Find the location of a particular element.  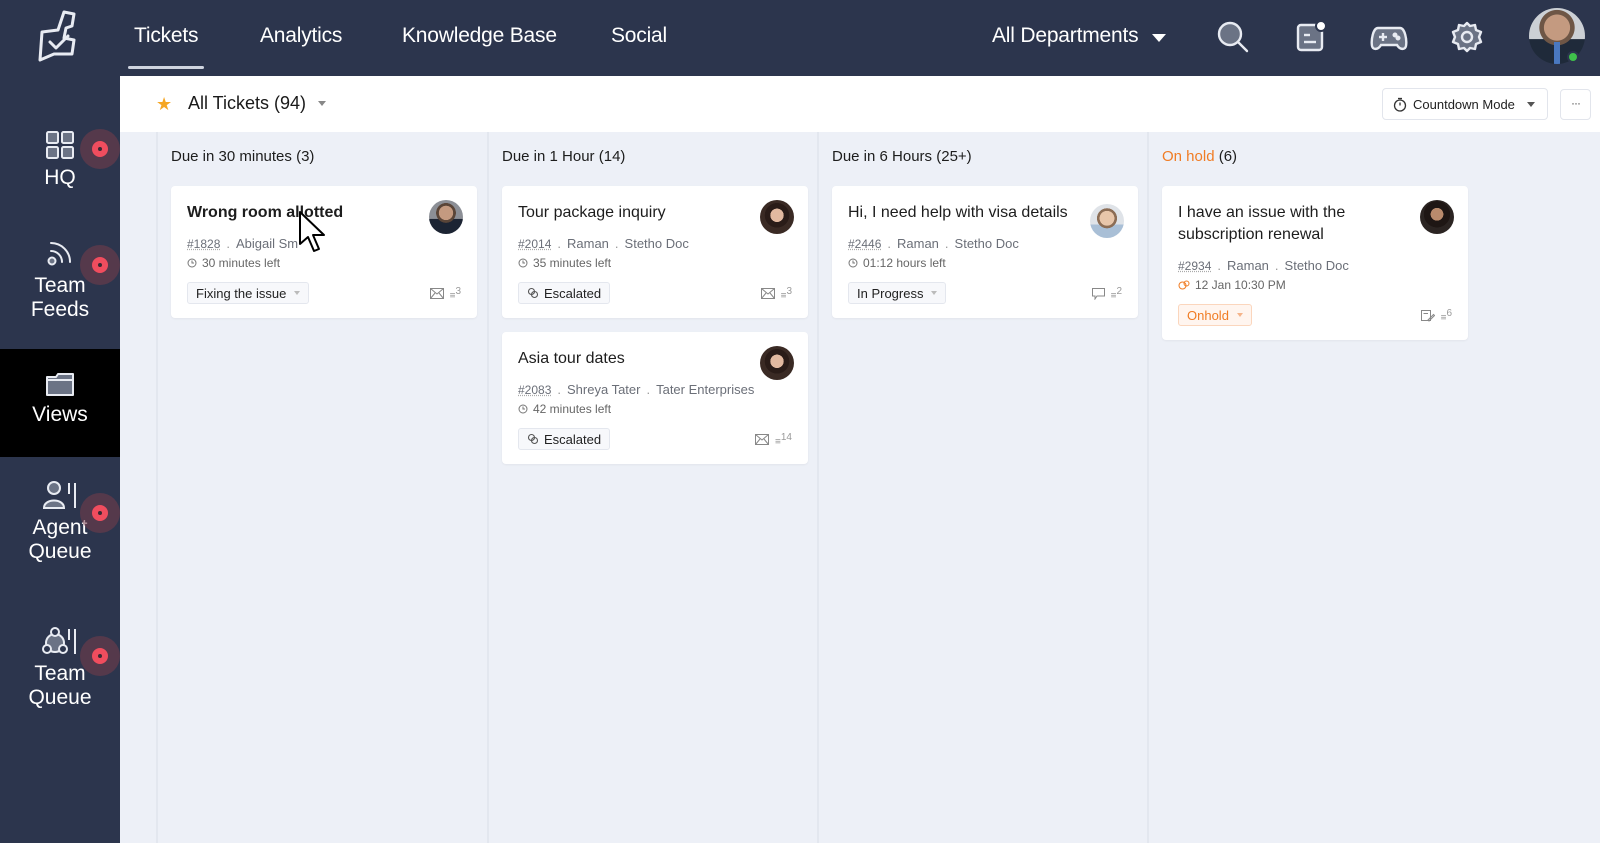

feed-icon is located at coordinates (59, 254).